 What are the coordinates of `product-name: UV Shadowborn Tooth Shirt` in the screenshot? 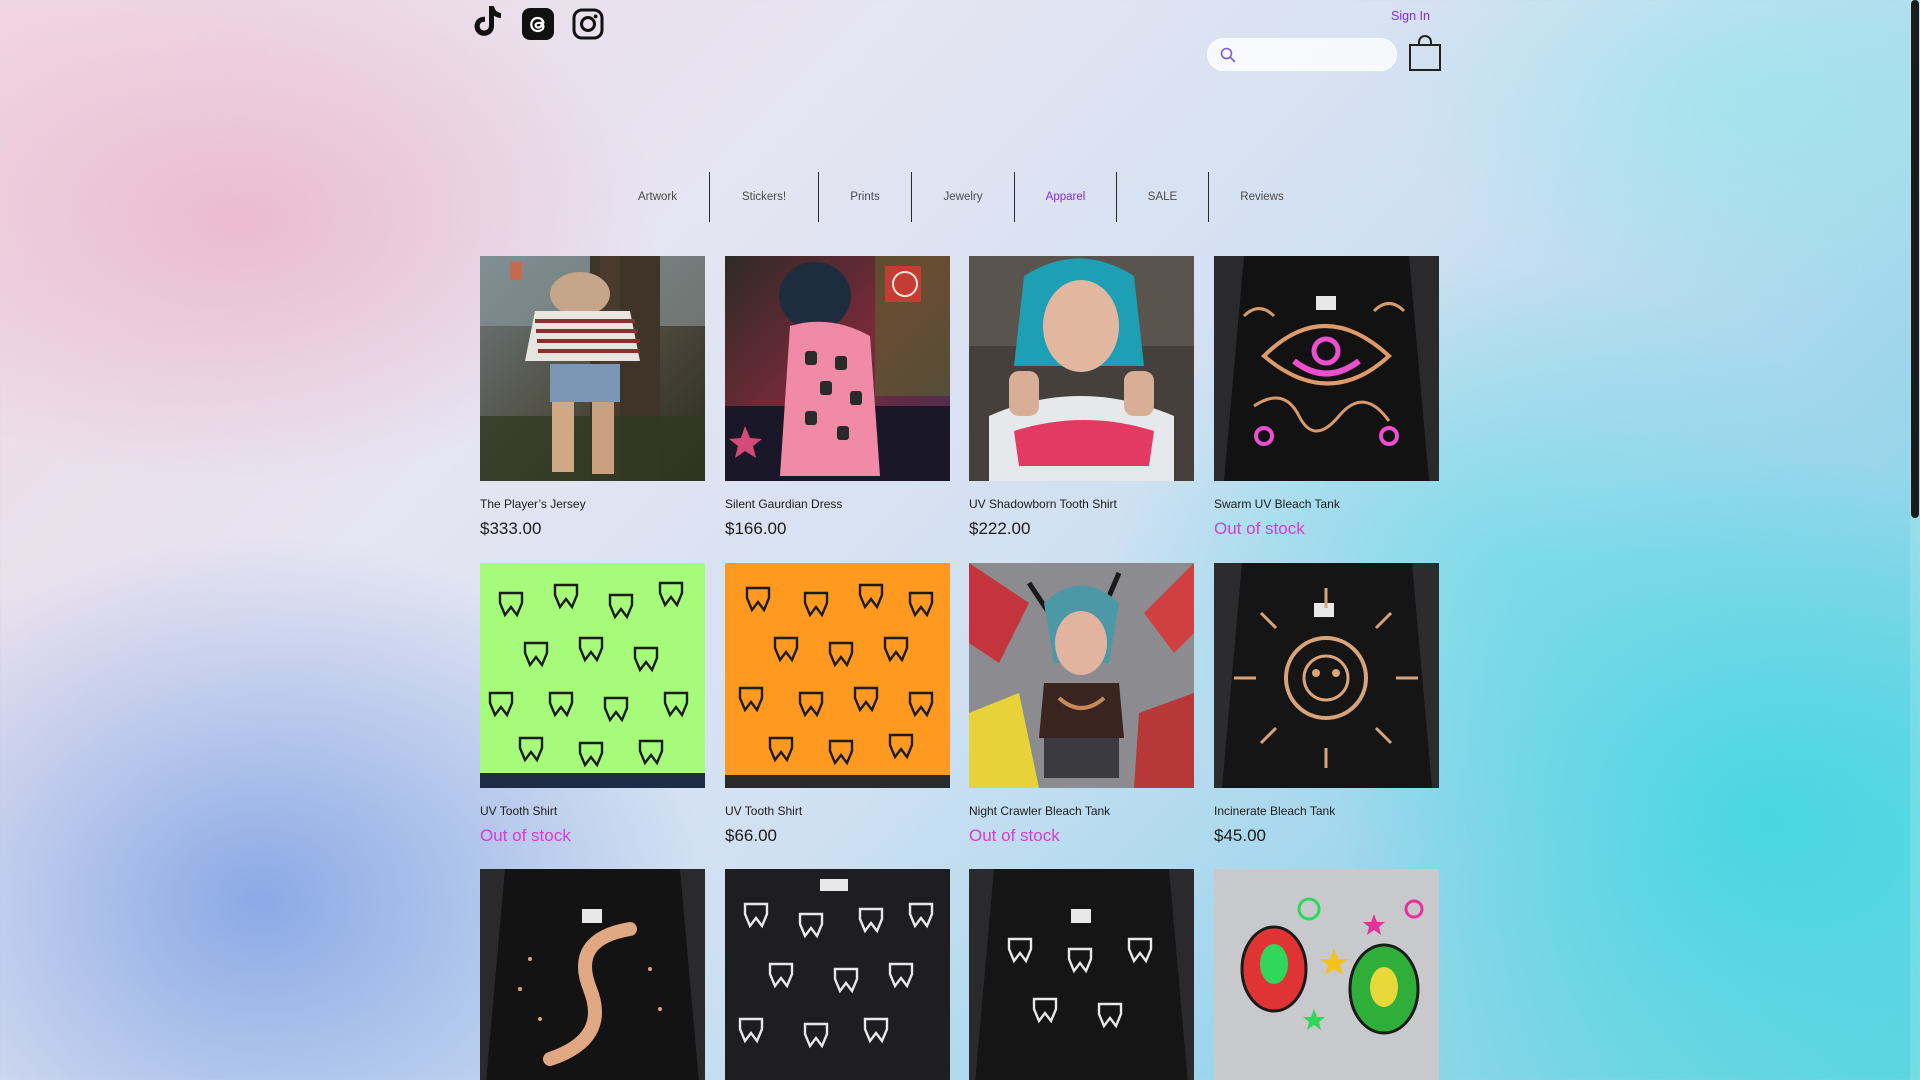 It's located at (1043, 504).